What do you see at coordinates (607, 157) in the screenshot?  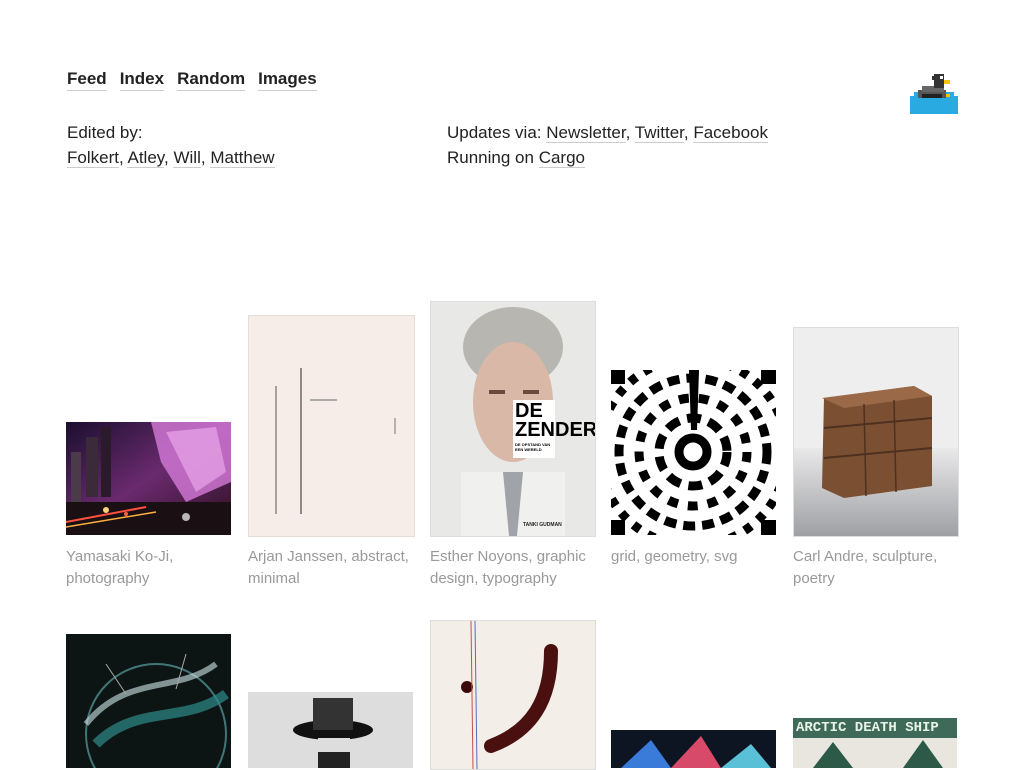 I see `running-line: Running on Cargo` at bounding box center [607, 157].